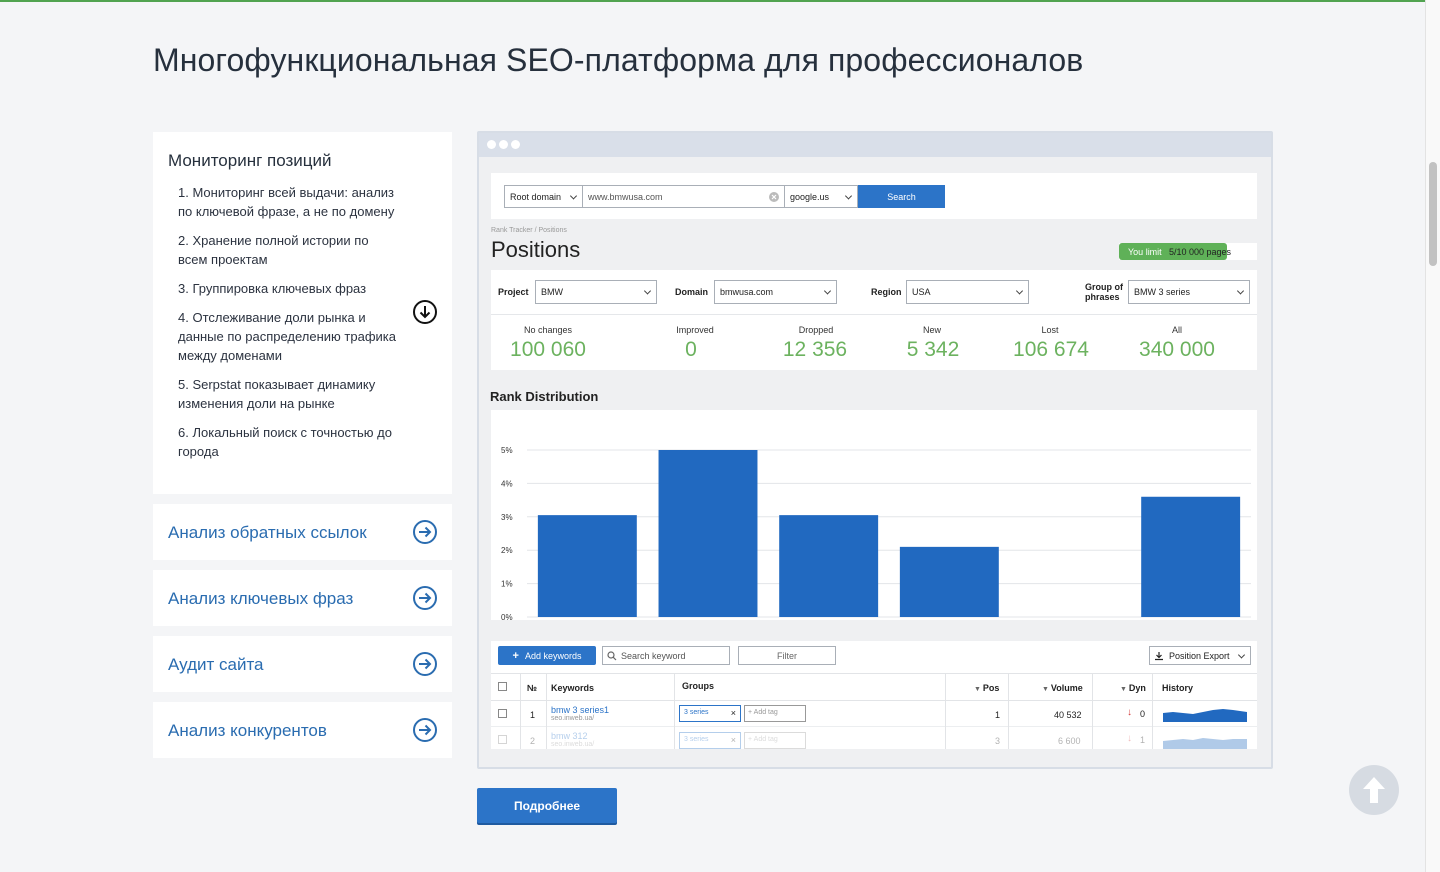 The image size is (1440, 872). I want to click on label-line: phrases, so click(1102, 297).